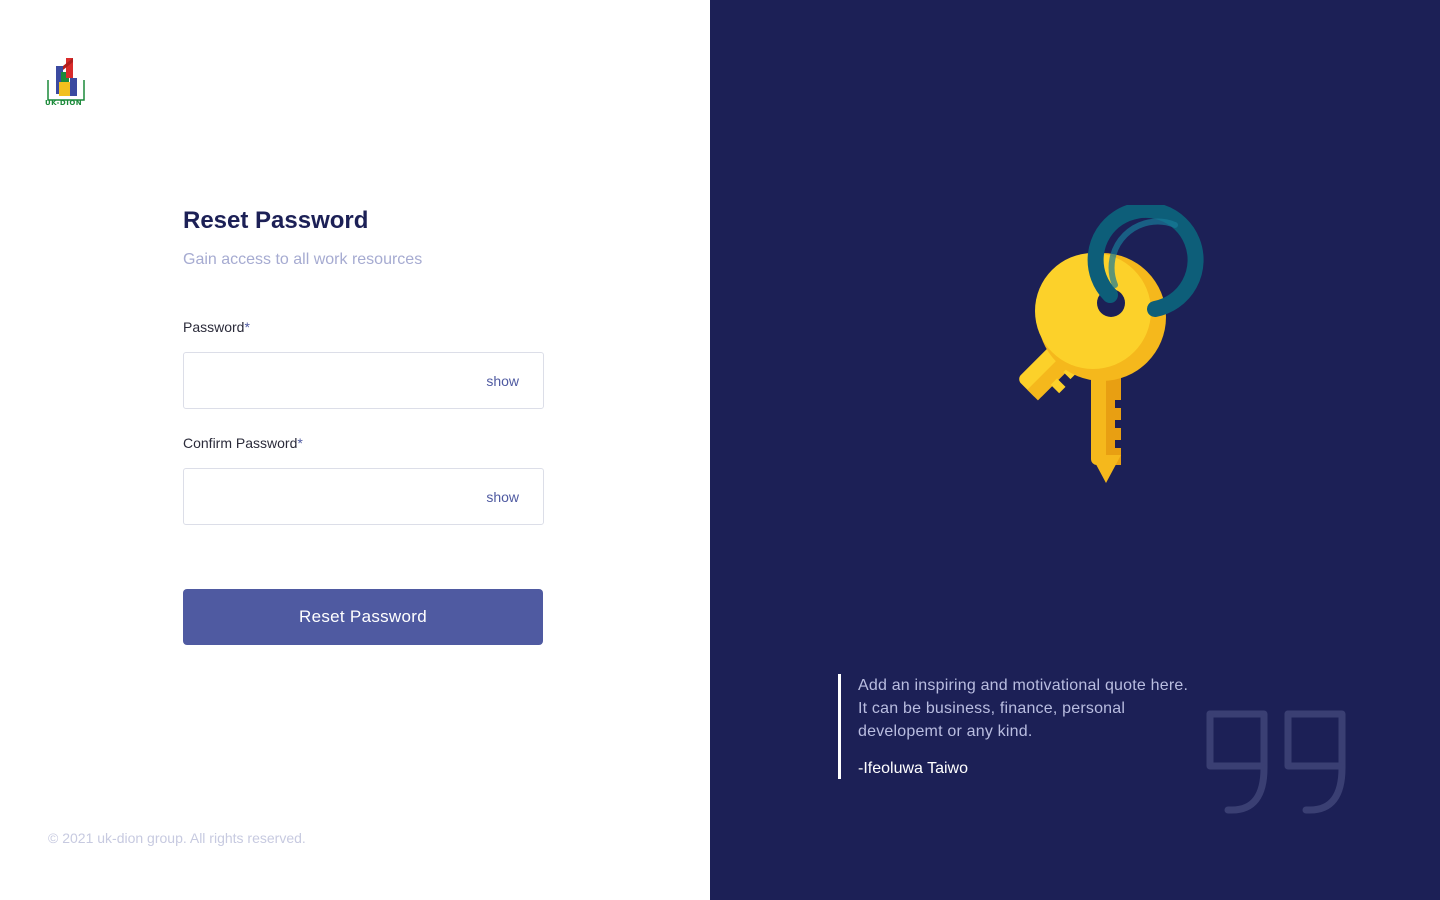 Image resolution: width=1440 pixels, height=900 pixels. What do you see at coordinates (64, 103) in the screenshot?
I see `logo-wordmark: UK-DION` at bounding box center [64, 103].